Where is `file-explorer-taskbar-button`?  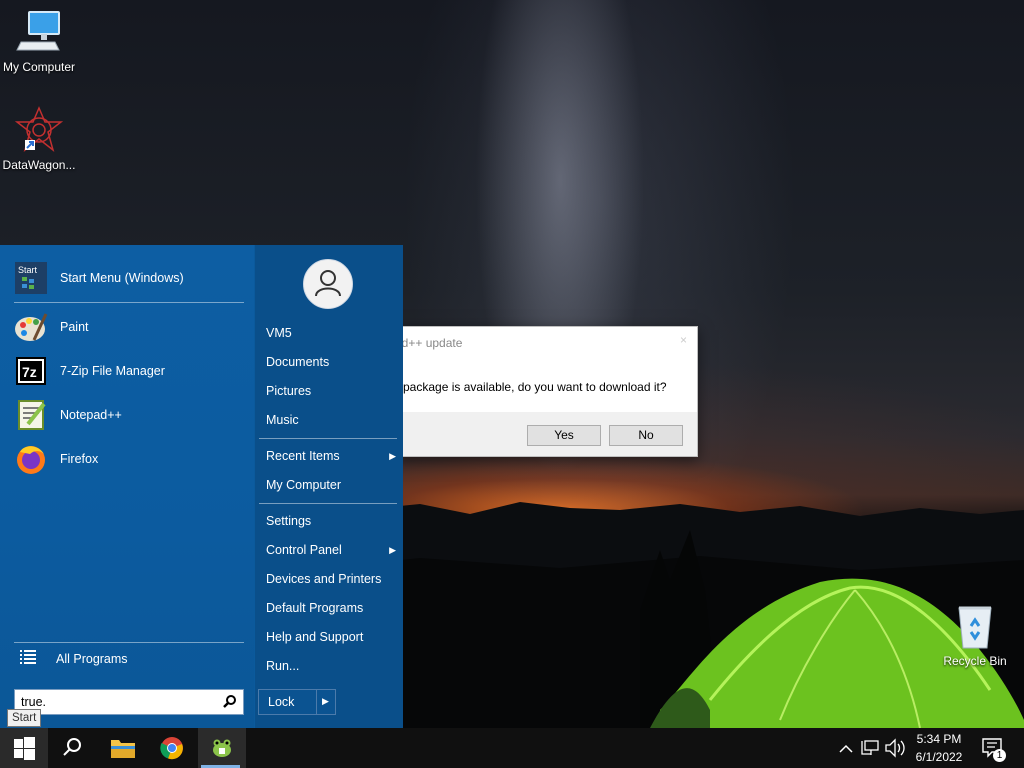
file-explorer-taskbar-button is located at coordinates (122, 748).